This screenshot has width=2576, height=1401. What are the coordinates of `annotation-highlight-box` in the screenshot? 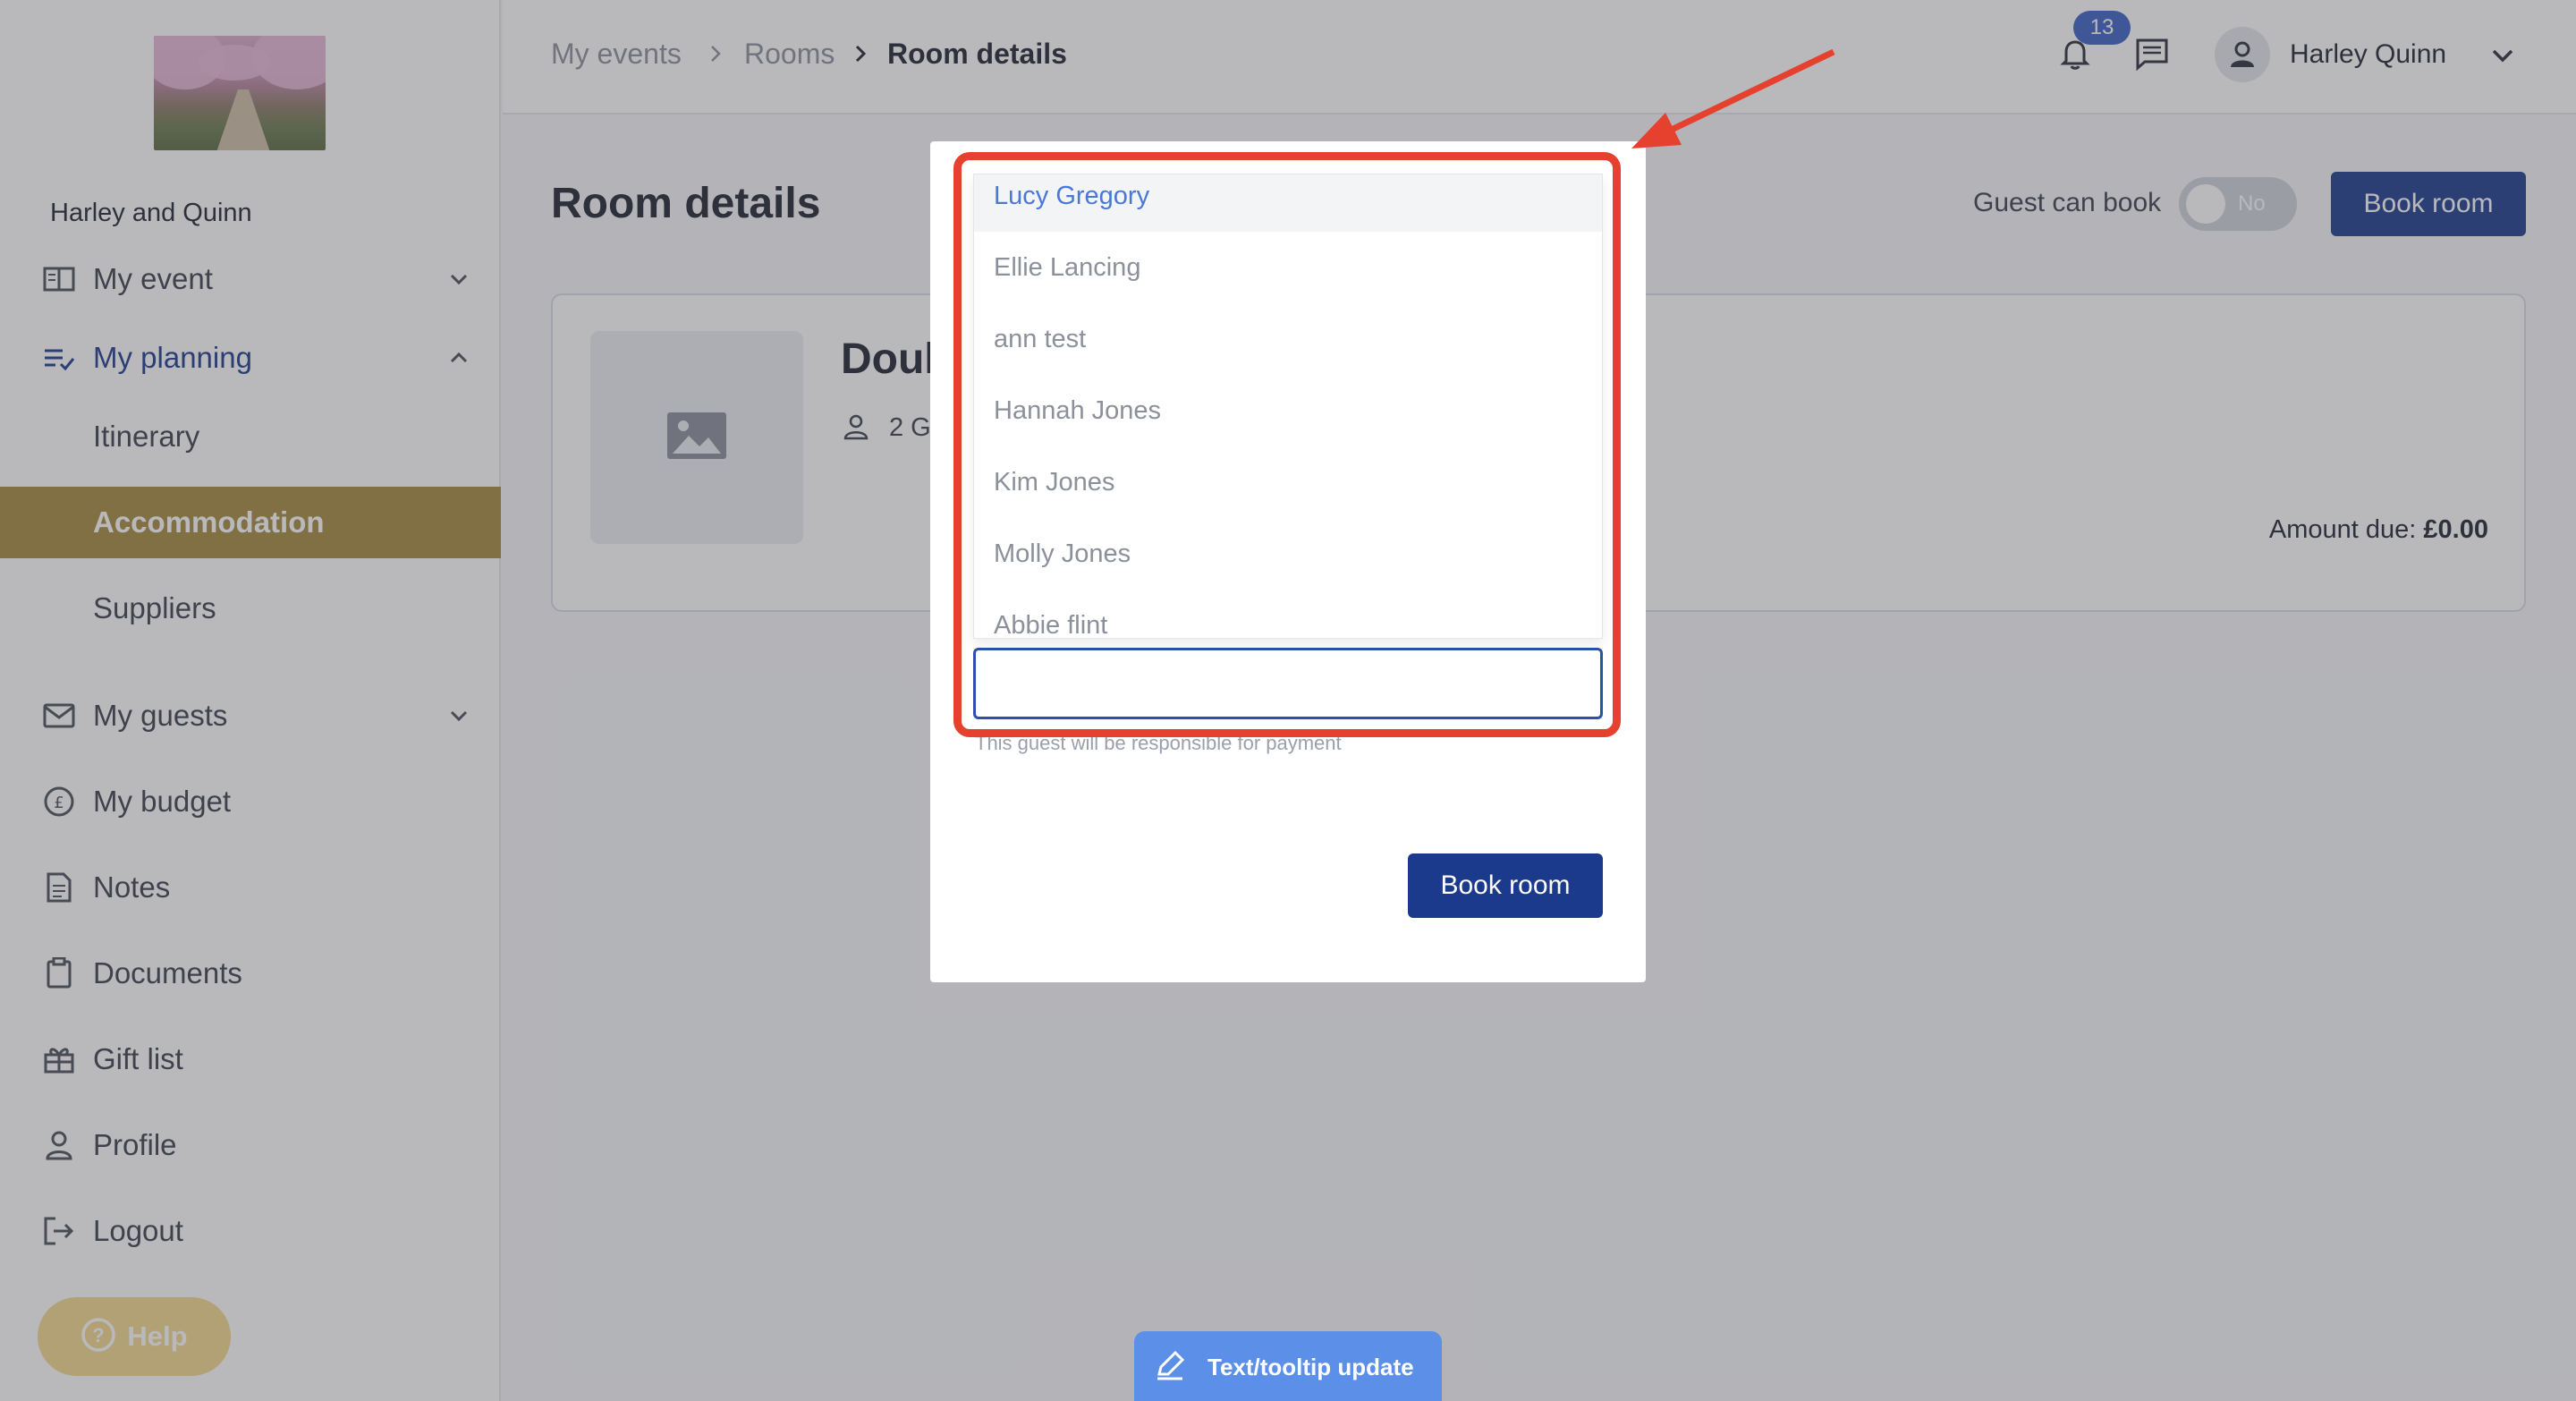 It's located at (1287, 444).